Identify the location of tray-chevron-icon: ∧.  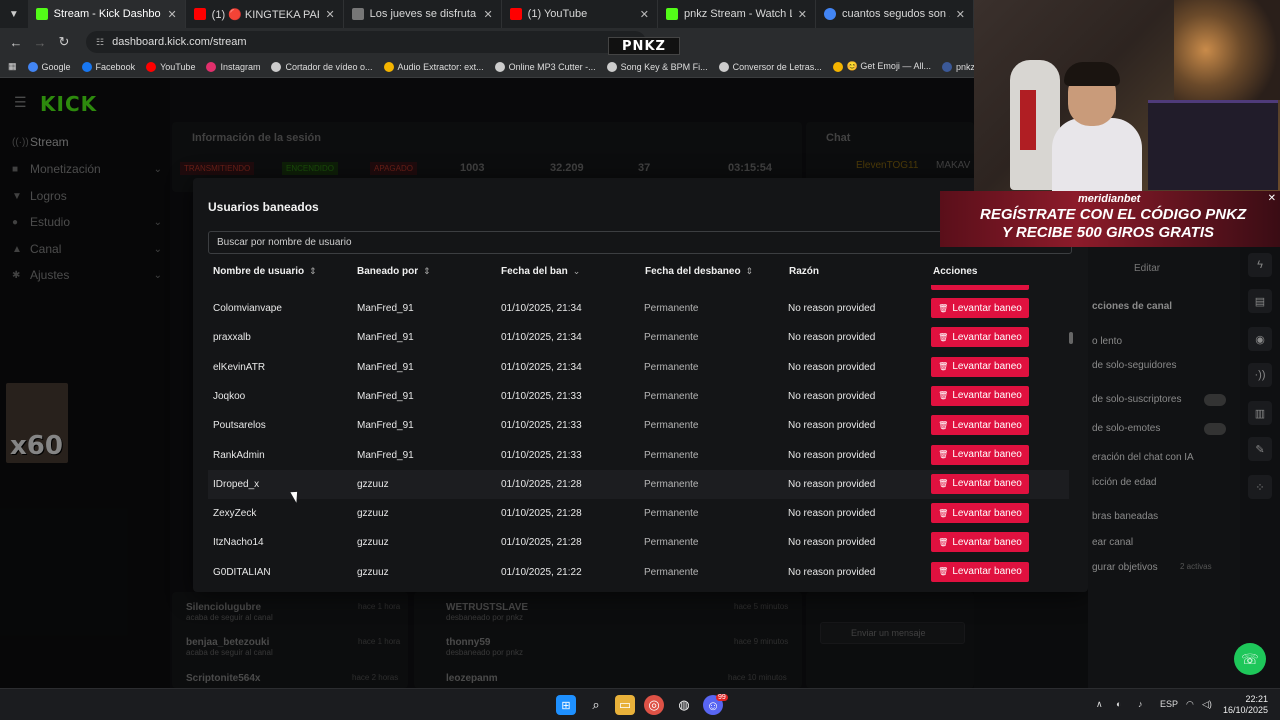
(1099, 704).